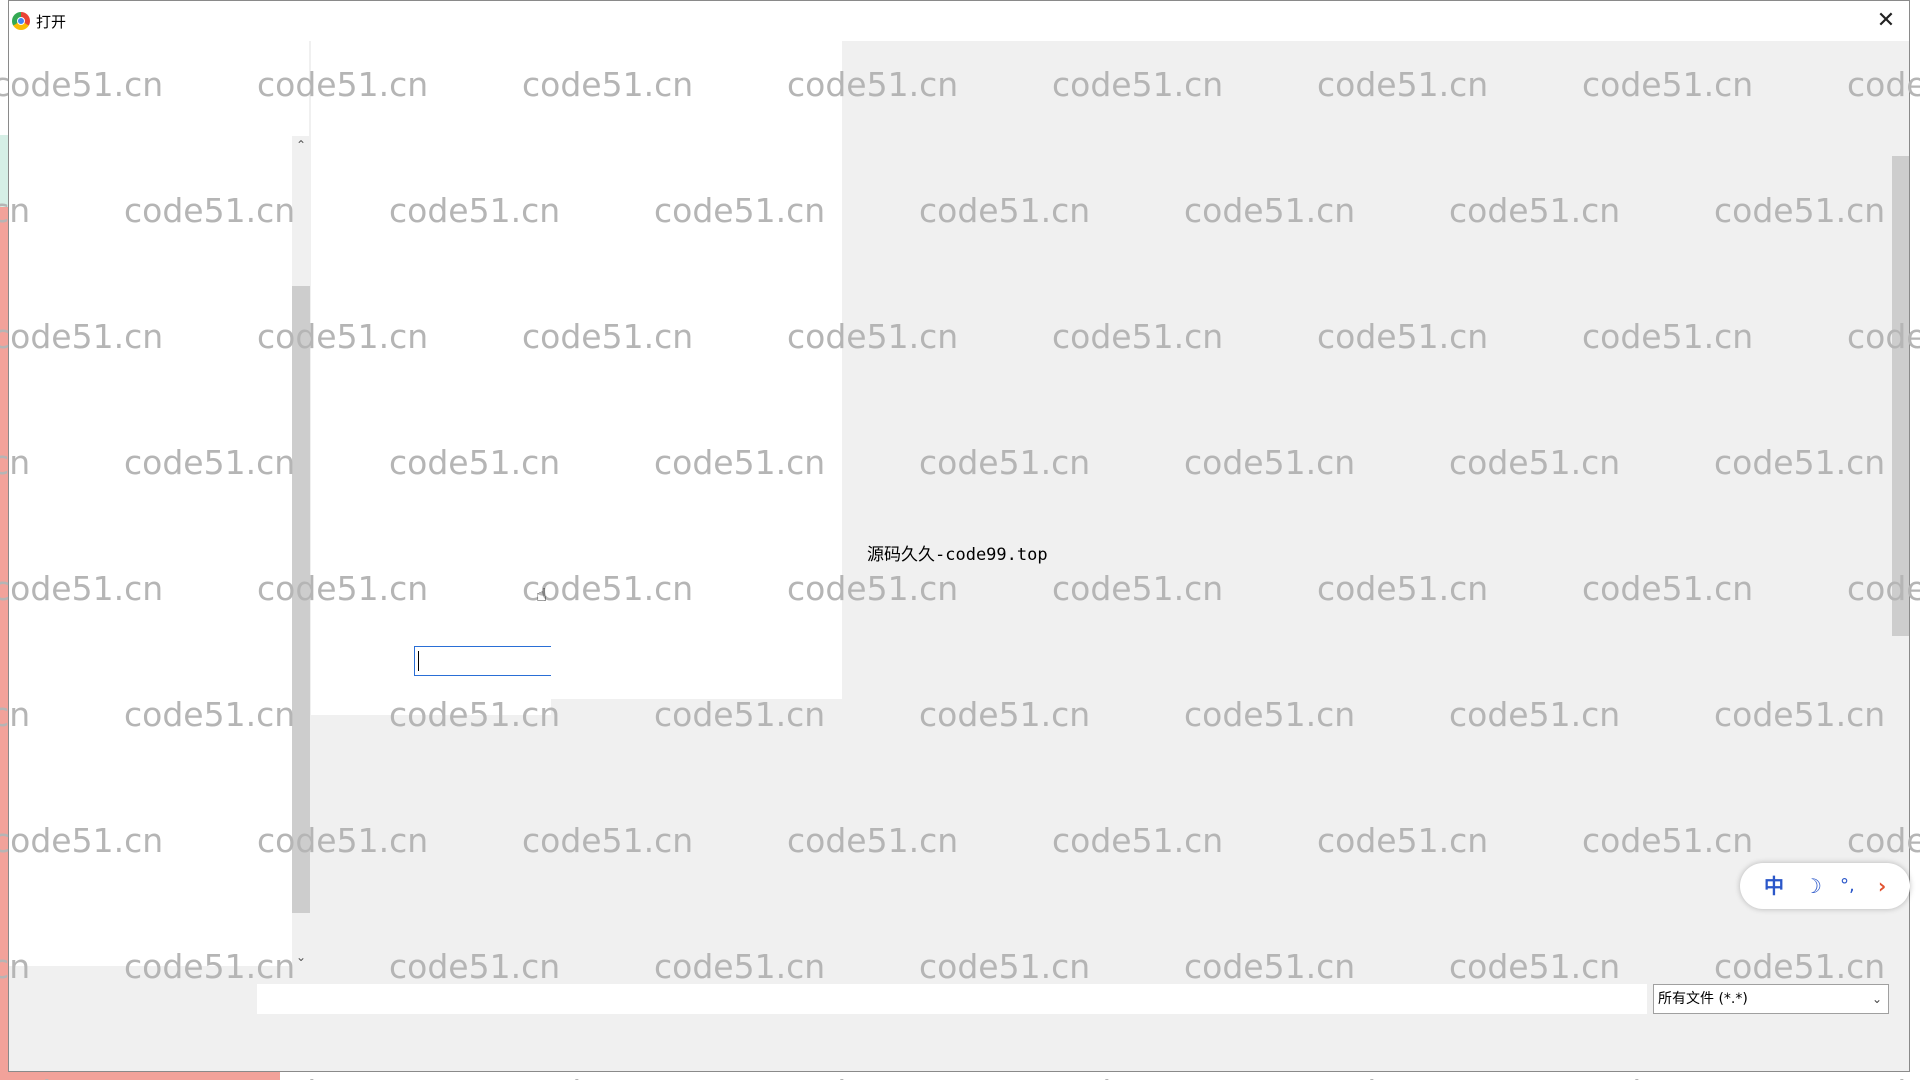 This screenshot has width=1920, height=1080. What do you see at coordinates (301, 957) in the screenshot?
I see `scroll-down-icon: ⌄` at bounding box center [301, 957].